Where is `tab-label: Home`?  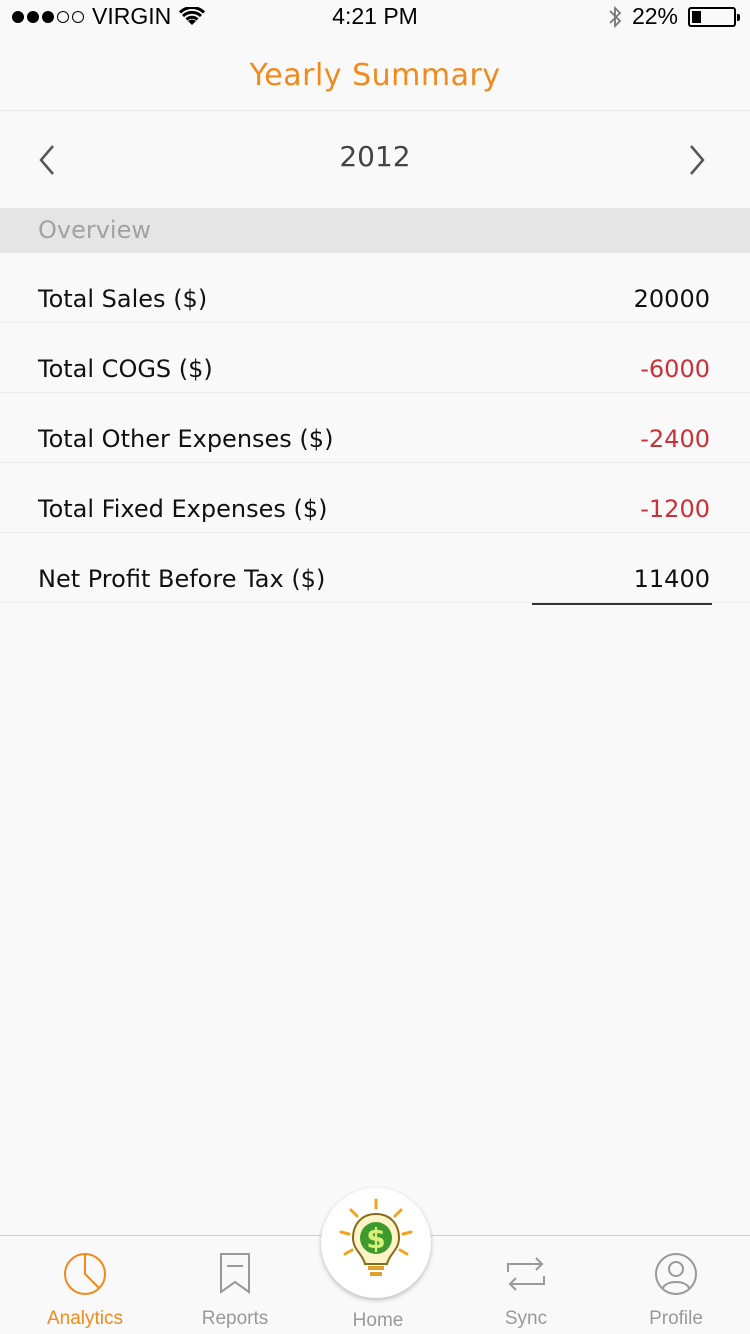 tab-label: Home is located at coordinates (378, 1320).